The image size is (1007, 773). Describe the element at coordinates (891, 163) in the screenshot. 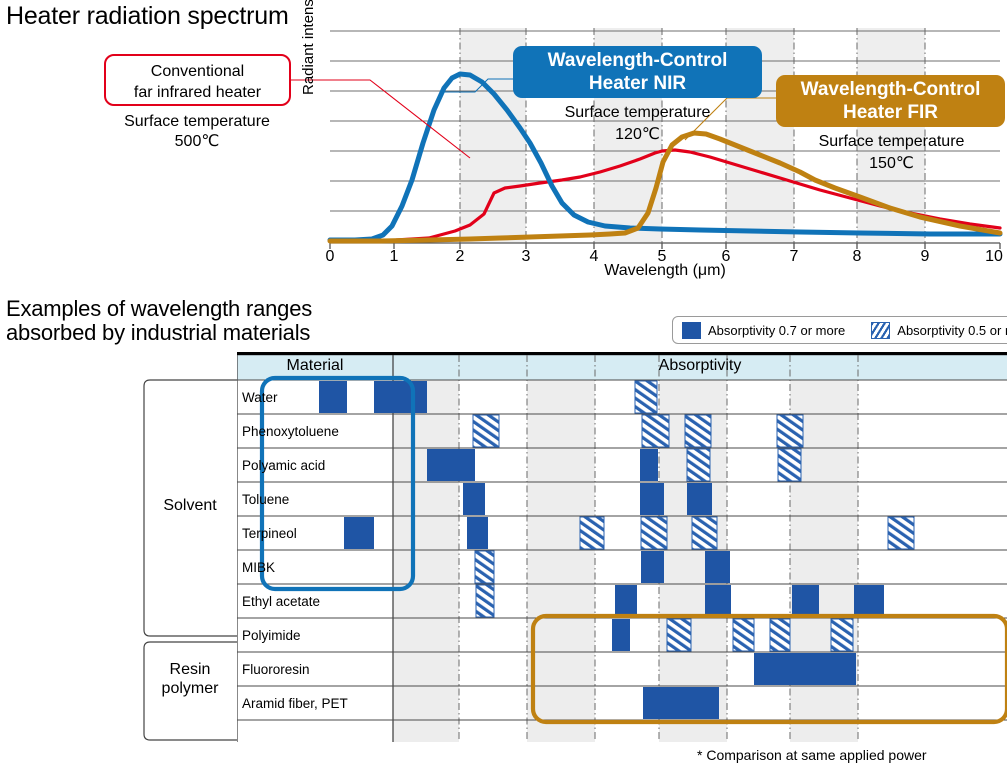

I see `callout-fir-sub2: 150℃` at that location.